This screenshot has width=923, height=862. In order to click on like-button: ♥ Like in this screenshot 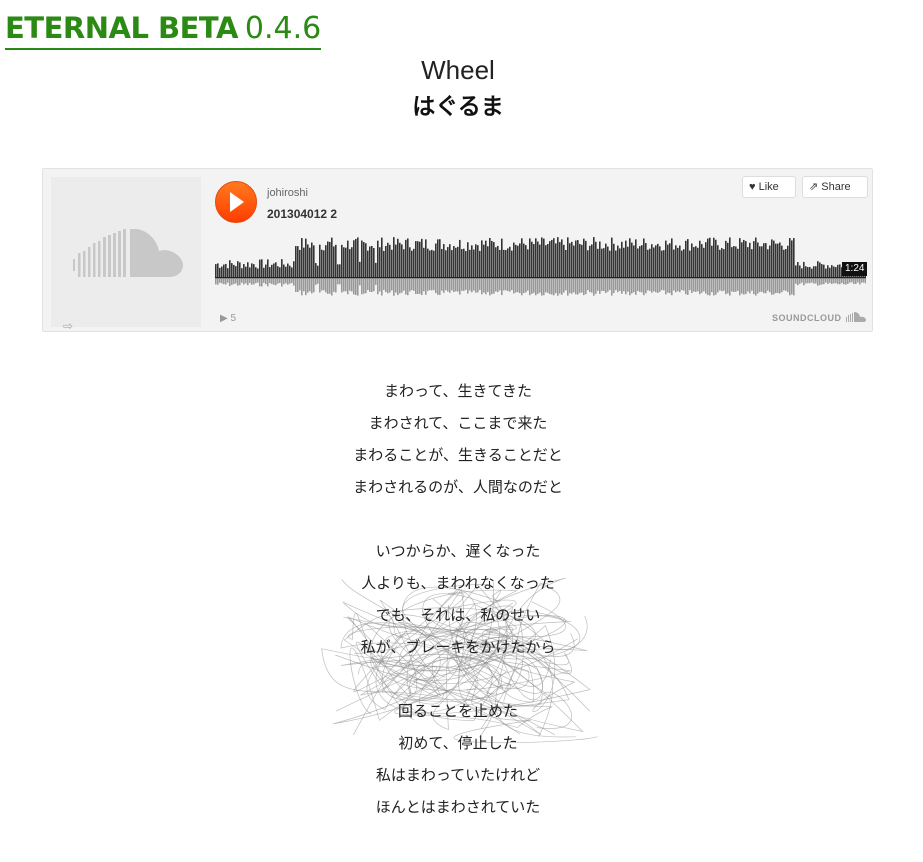, I will do `click(769, 187)`.